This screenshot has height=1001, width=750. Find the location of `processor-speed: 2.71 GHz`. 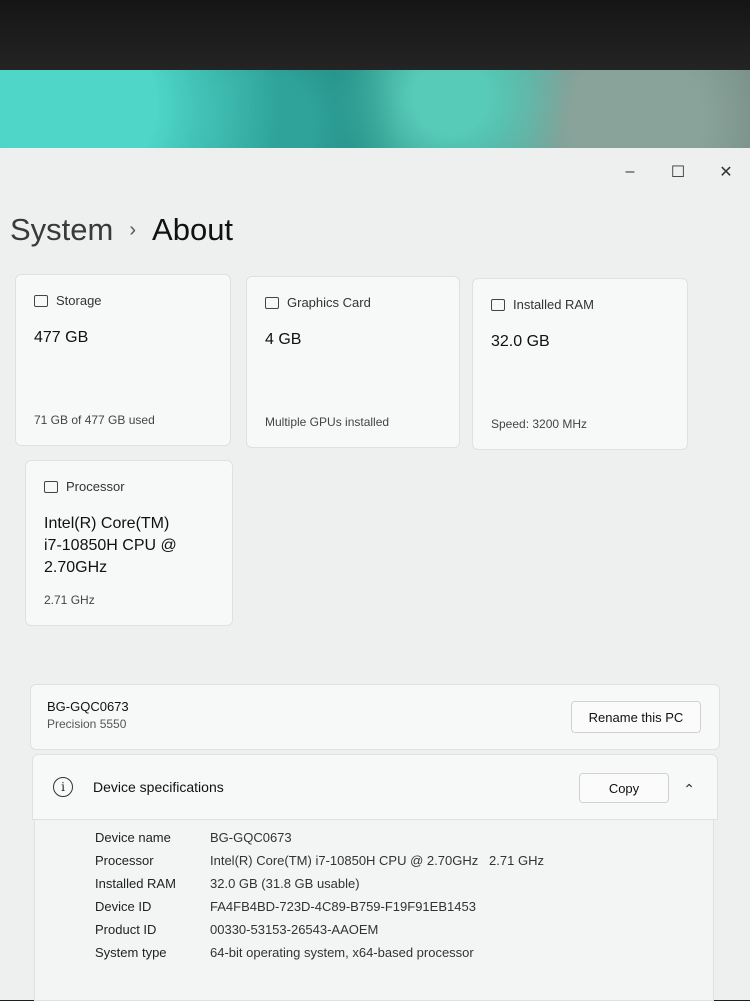

processor-speed: 2.71 GHz is located at coordinates (69, 600).